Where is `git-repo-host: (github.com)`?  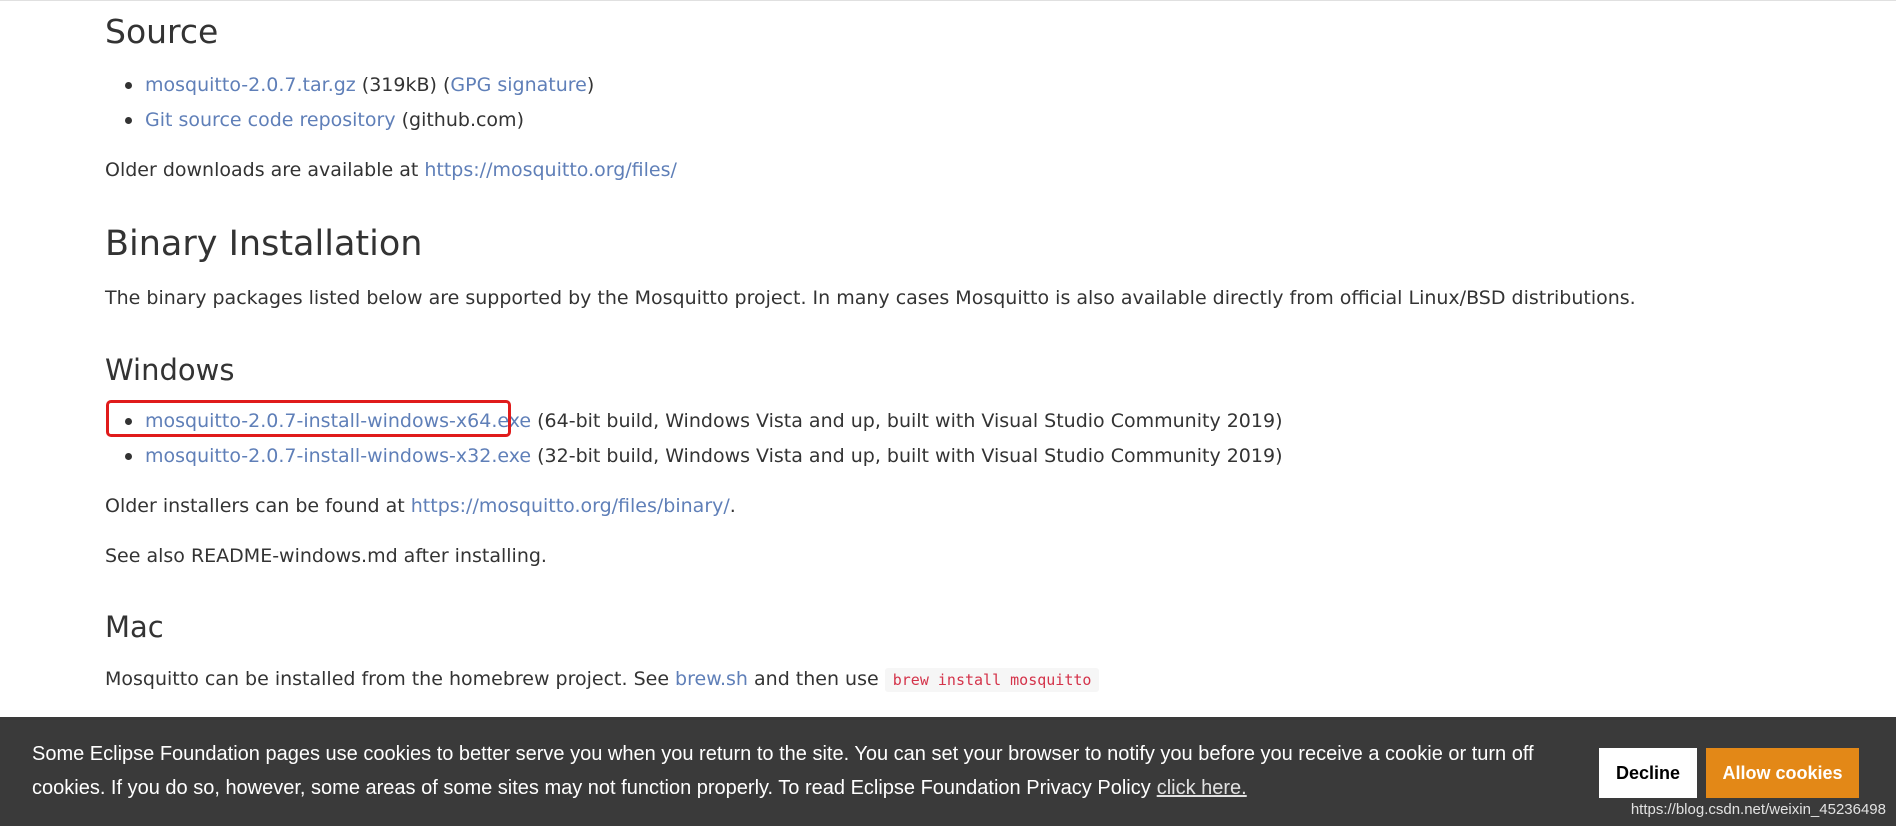 git-repo-host: (github.com) is located at coordinates (459, 120).